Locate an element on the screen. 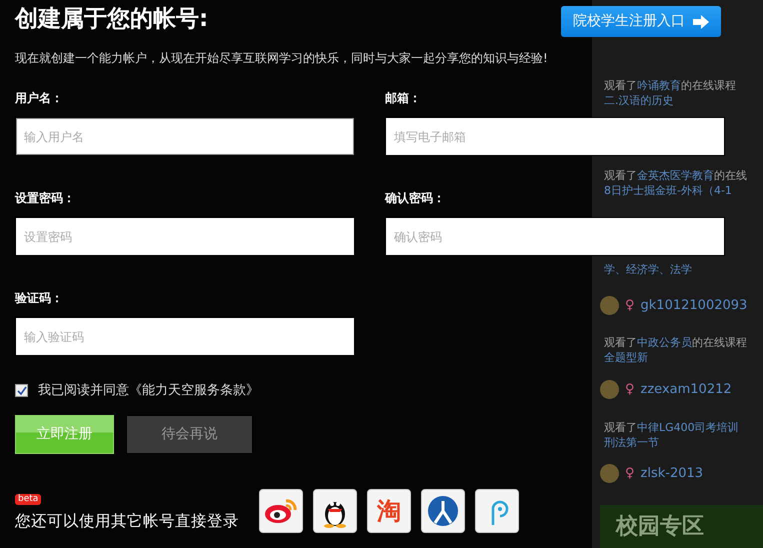 The height and width of the screenshot is (548, 763). org-link: 中律LG400司考培训 is located at coordinates (688, 427).